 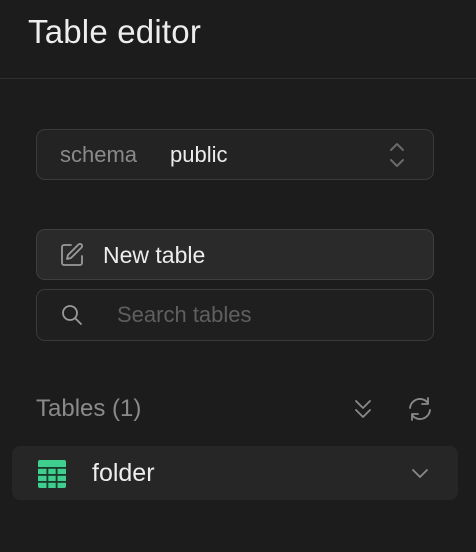 I want to click on search-tables-field, so click(x=235, y=315).